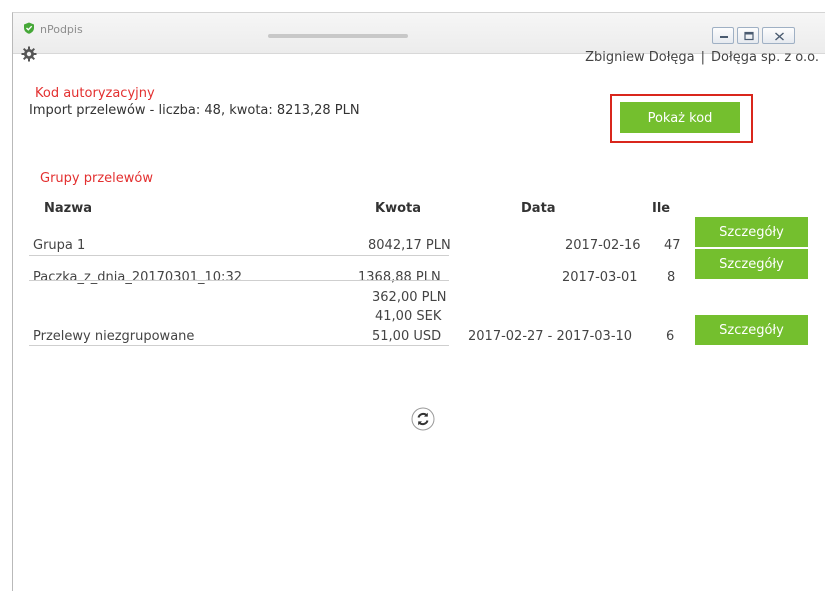 The height and width of the screenshot is (591, 825). Describe the element at coordinates (419, 33) in the screenshot. I see `title-bar: nPodpis` at that location.